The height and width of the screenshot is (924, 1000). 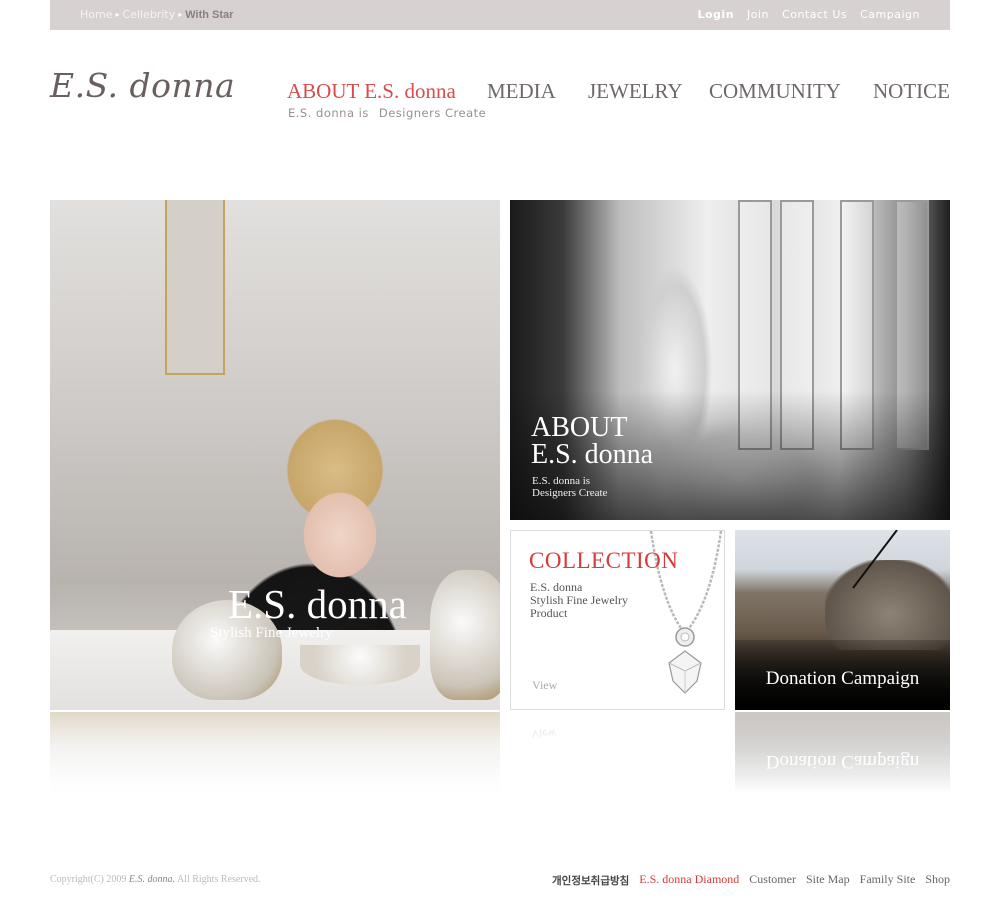 I want to click on submenu-designers-create: Designers Create, so click(x=432, y=113).